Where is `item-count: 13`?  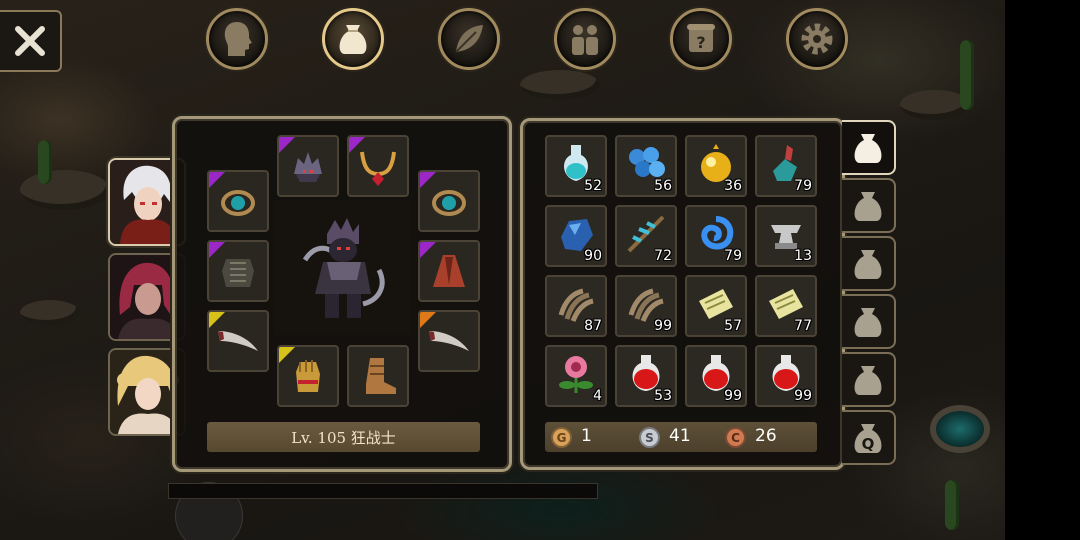 item-count: 13 is located at coordinates (803, 256).